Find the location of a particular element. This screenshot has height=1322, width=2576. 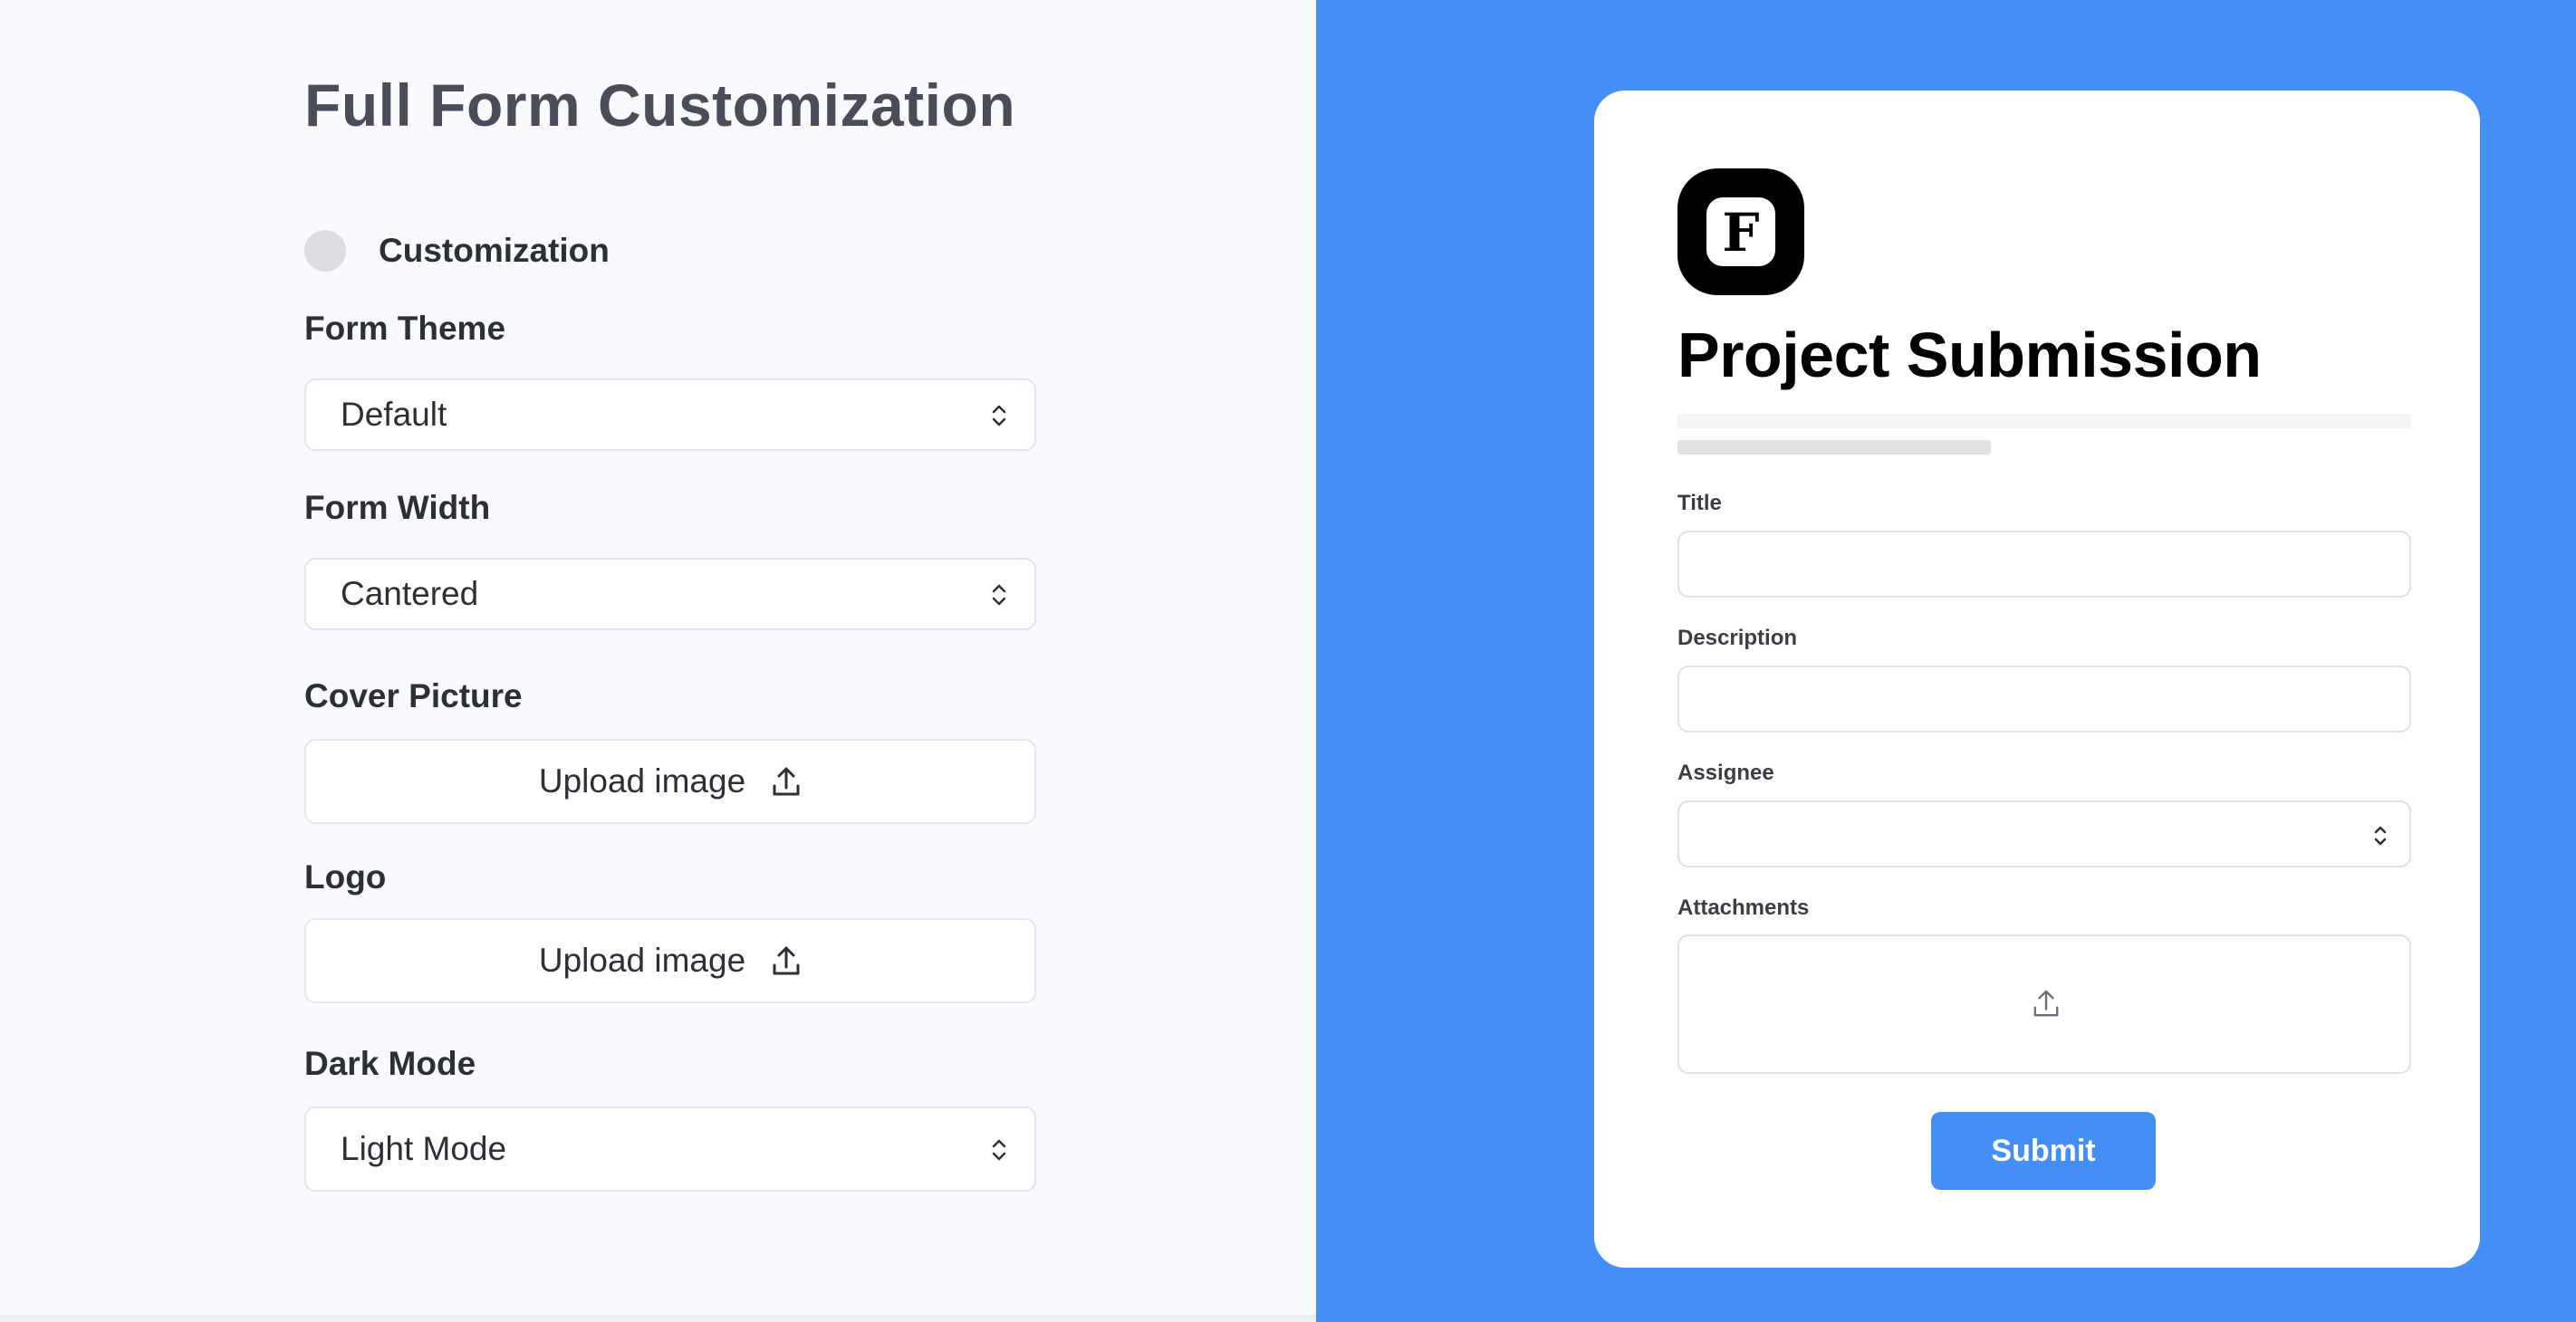

logo-upload-button: Upload image is located at coordinates (670, 960).